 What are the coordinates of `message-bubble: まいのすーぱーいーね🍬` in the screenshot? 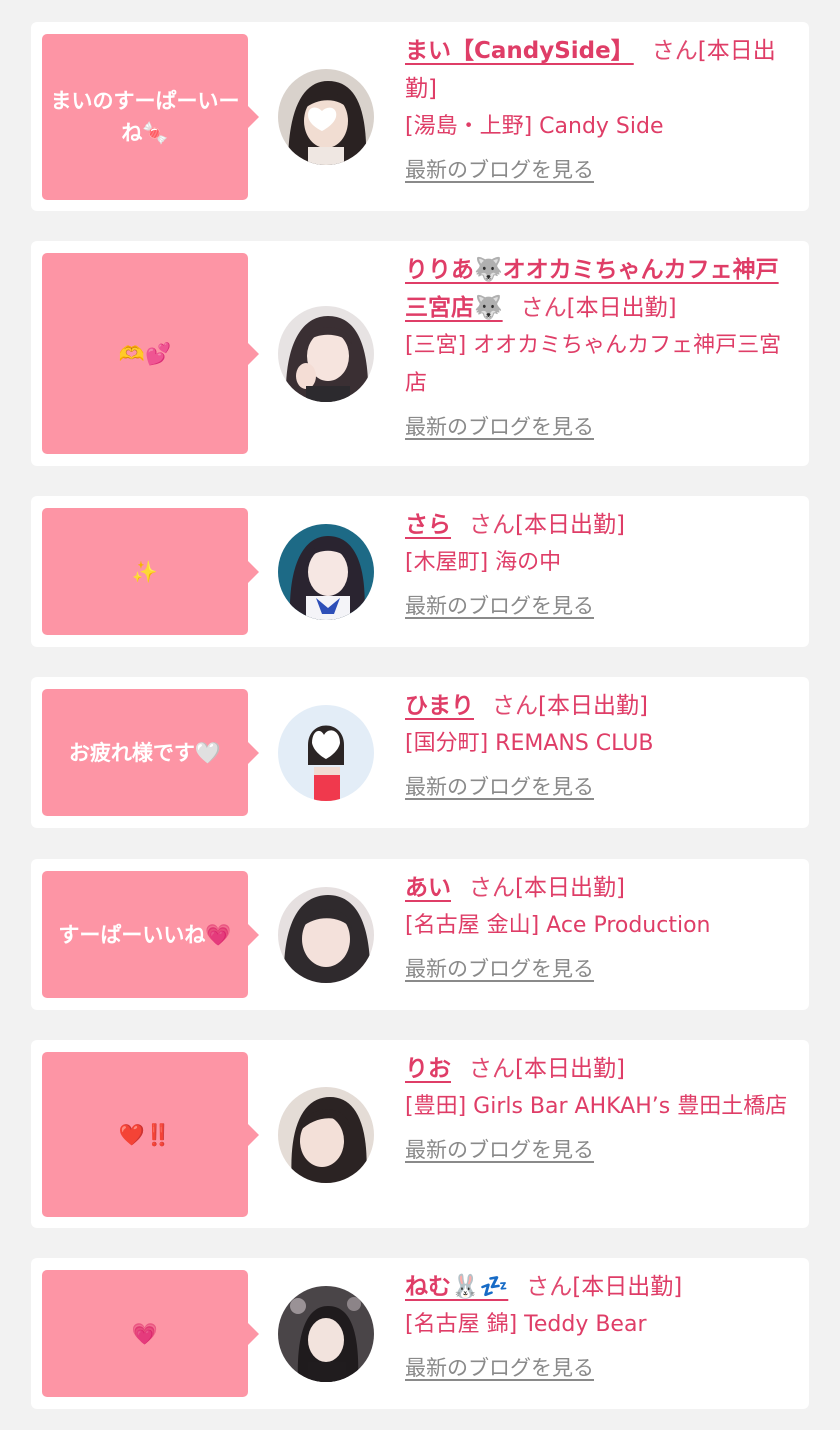 It's located at (150, 117).